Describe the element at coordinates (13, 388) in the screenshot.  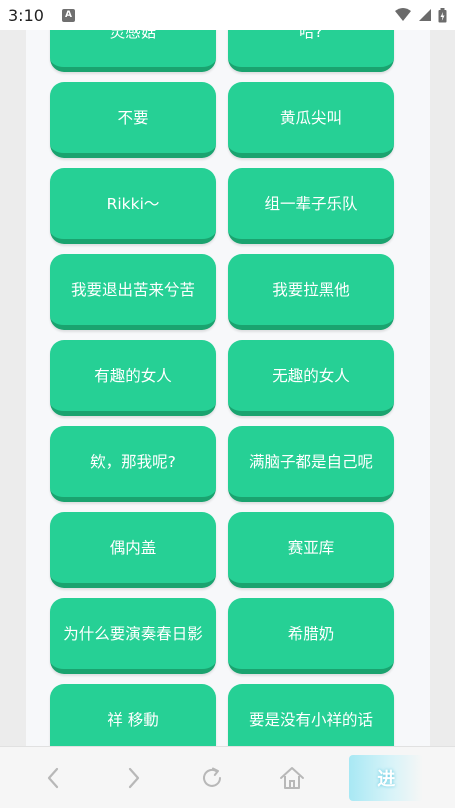
I see `side-margin-left` at that location.